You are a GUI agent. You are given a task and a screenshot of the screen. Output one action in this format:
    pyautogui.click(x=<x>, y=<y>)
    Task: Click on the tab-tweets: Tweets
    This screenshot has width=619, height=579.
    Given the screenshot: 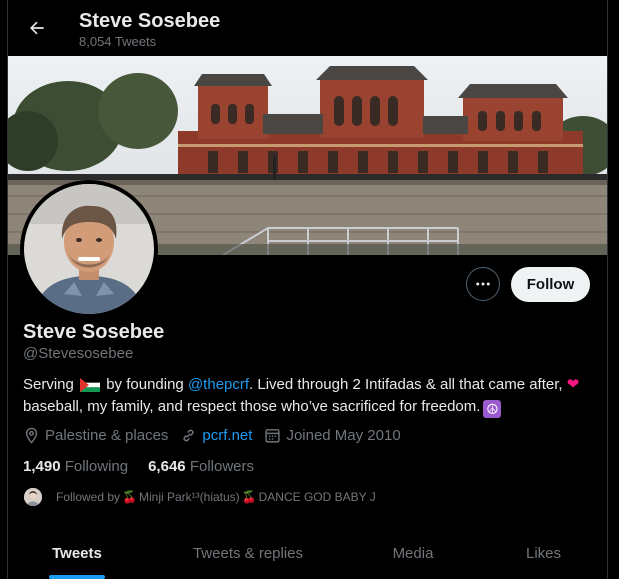 What is the action you would take?
    pyautogui.click(x=77, y=553)
    